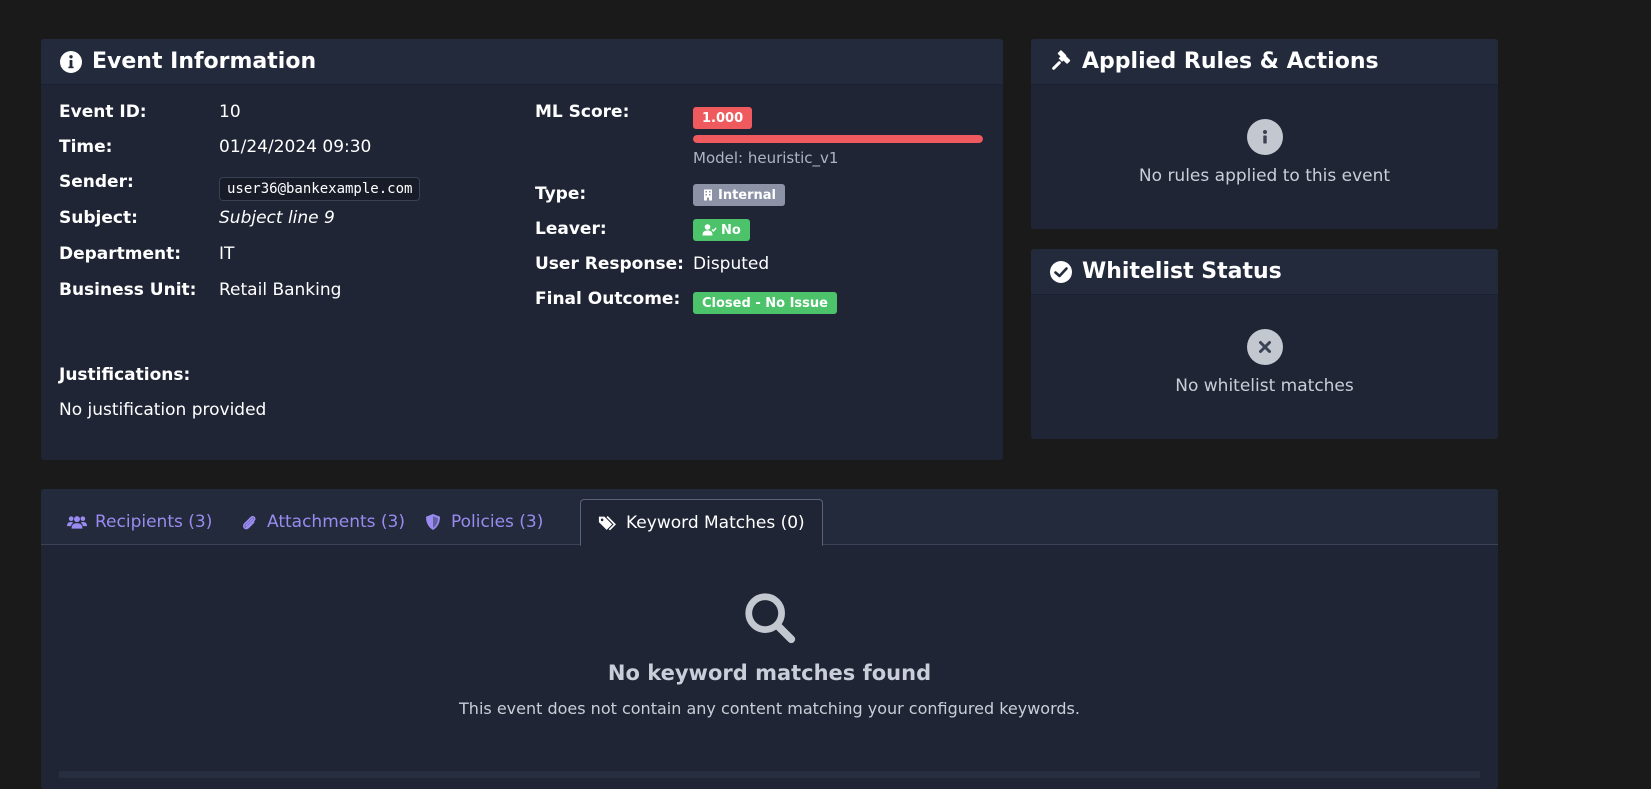 The height and width of the screenshot is (789, 1651). Describe the element at coordinates (320, 189) in the screenshot. I see `sender-email: user36@bankexample.com` at that location.